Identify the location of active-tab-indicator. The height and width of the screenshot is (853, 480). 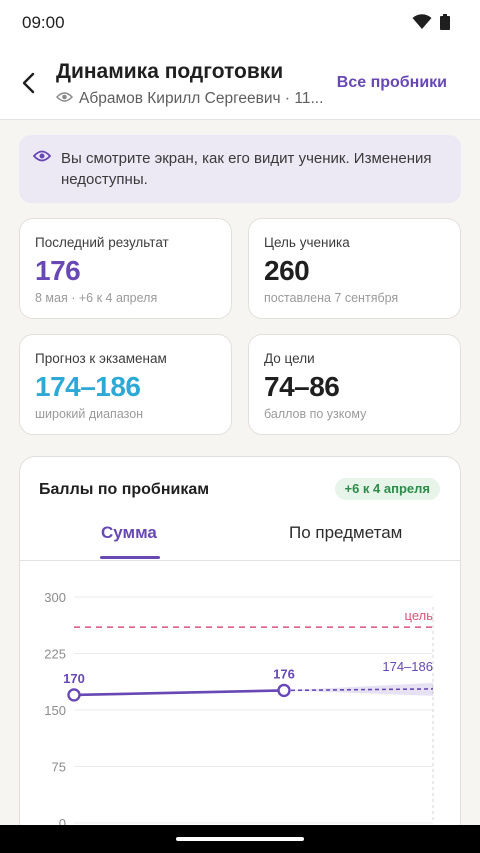
(130, 557).